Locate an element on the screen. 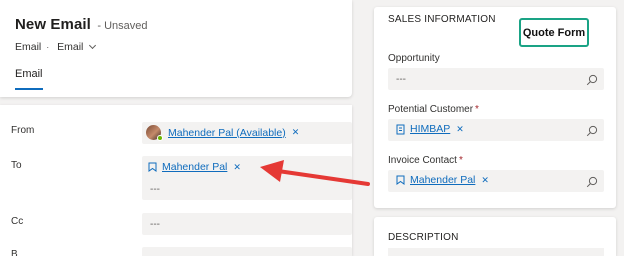 The height and width of the screenshot is (256, 624). quote-form-annotation: Quote Form is located at coordinates (554, 32).